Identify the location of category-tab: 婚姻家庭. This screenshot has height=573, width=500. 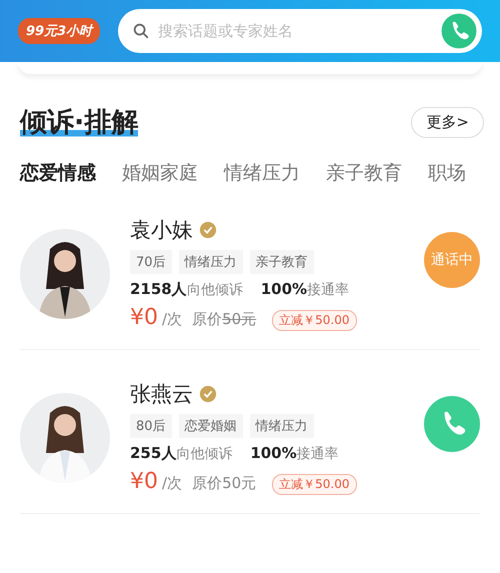
(160, 173).